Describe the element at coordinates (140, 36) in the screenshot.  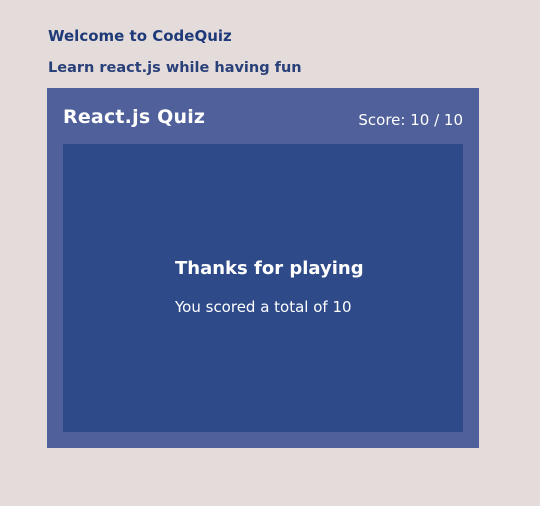
I see `welcome-heading: Welcome to CodeQuiz` at that location.